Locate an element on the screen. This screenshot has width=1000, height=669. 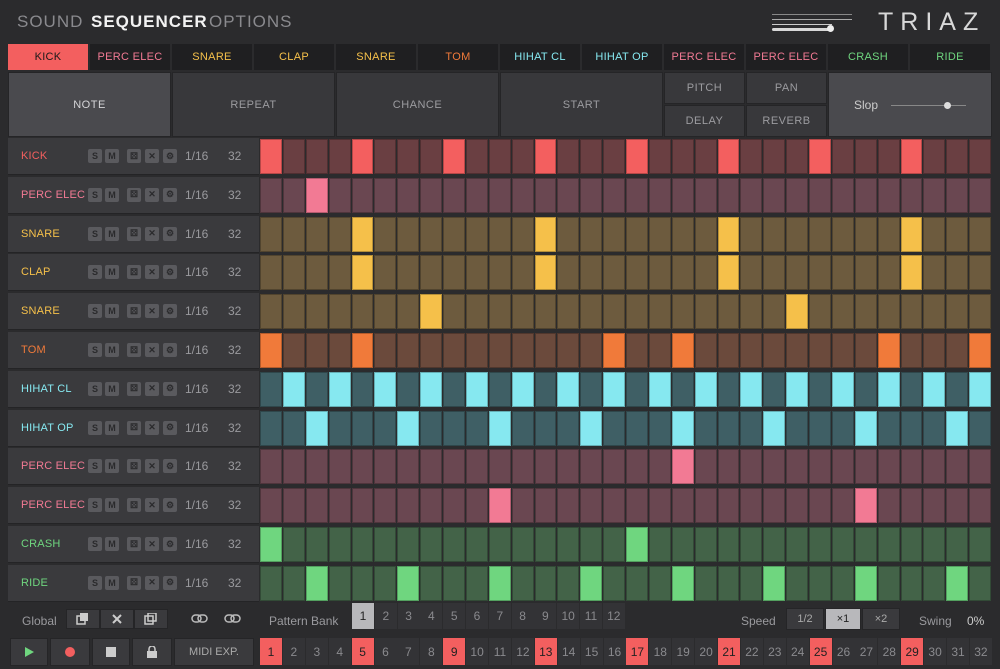
row-name: KICK is located at coordinates (34, 156).